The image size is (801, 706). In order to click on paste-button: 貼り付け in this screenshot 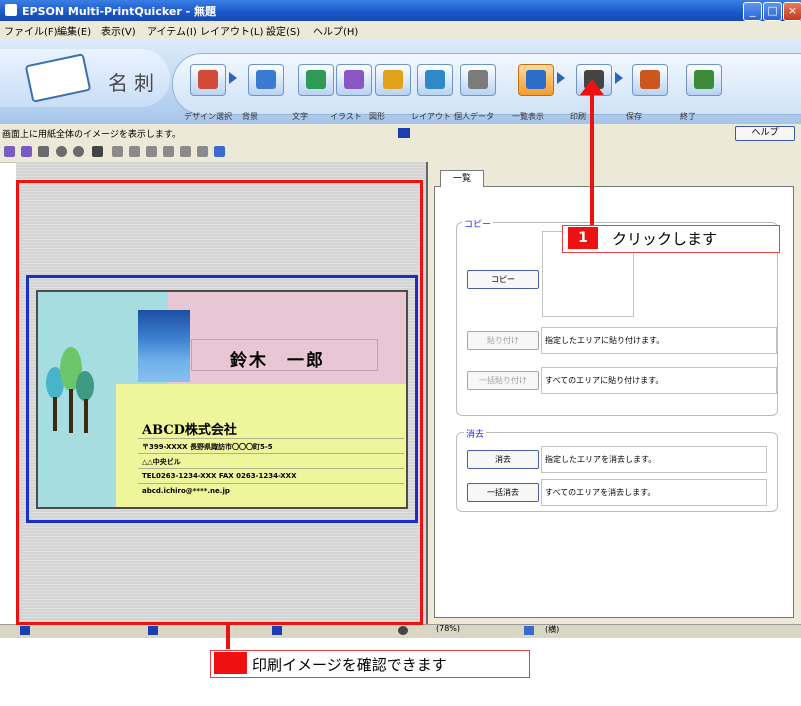, I will do `click(503, 340)`.